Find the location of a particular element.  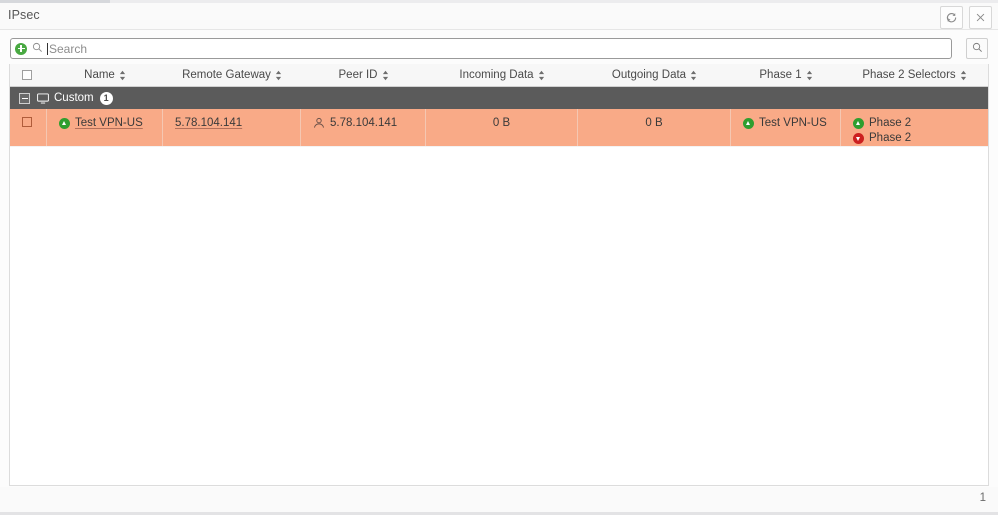

monitor-icon is located at coordinates (43, 98).